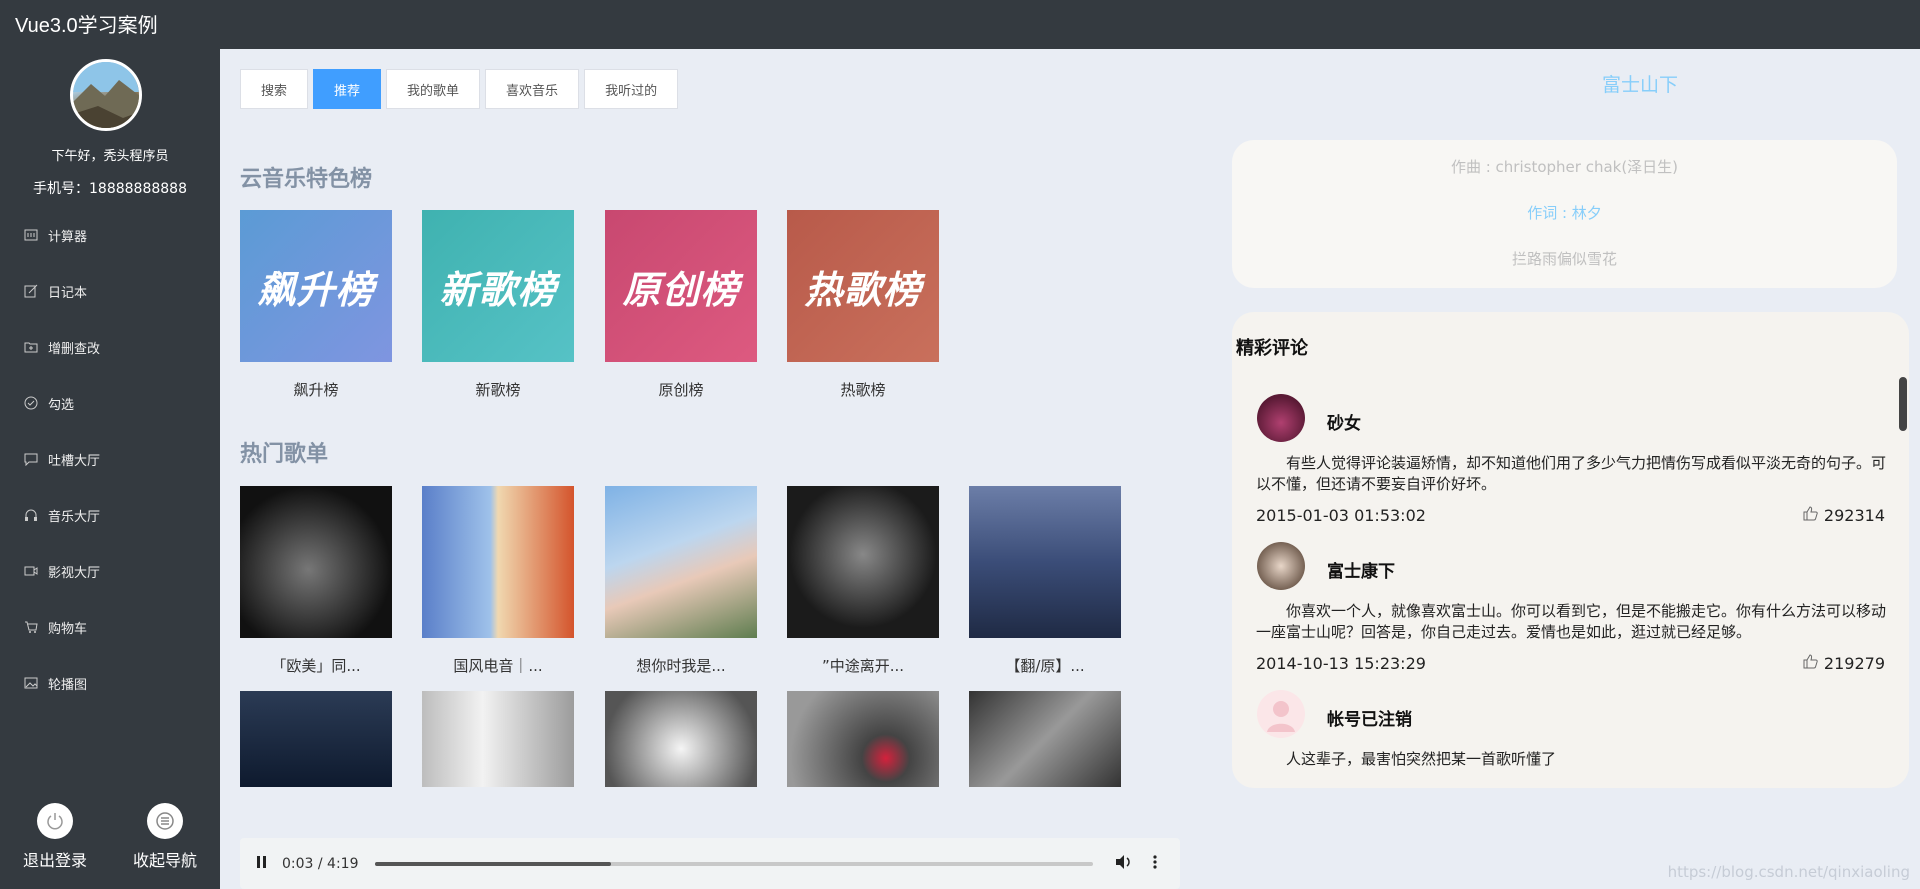 The height and width of the screenshot is (889, 1920). Describe the element at coordinates (1564, 167) in the screenshot. I see `lyric-composer: 作曲 : christopher chak(泽日生)` at that location.